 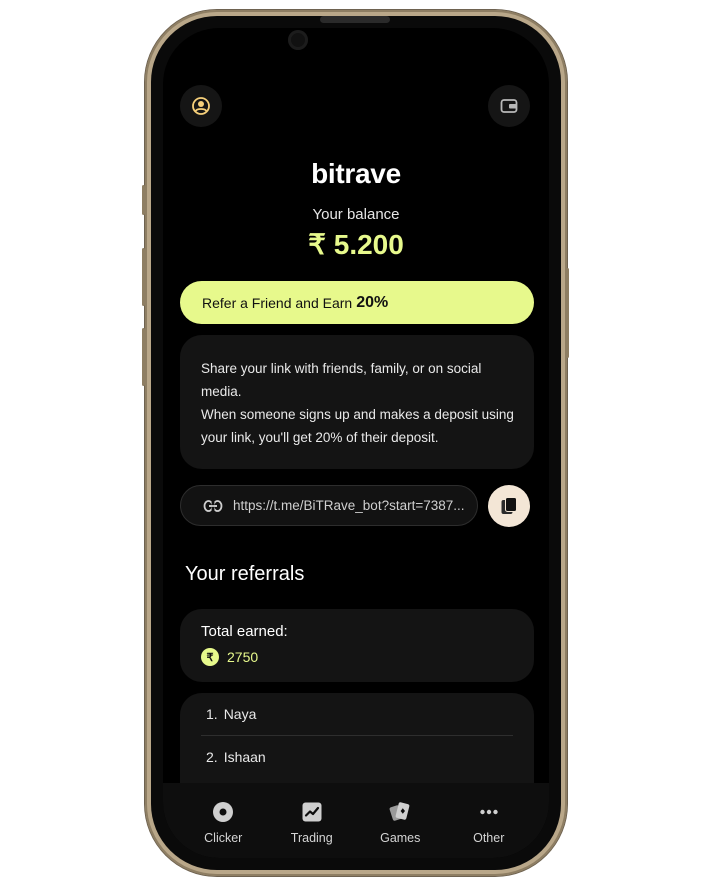 I want to click on total-earned-card: Total earned: ₹ 2750, so click(x=357, y=645).